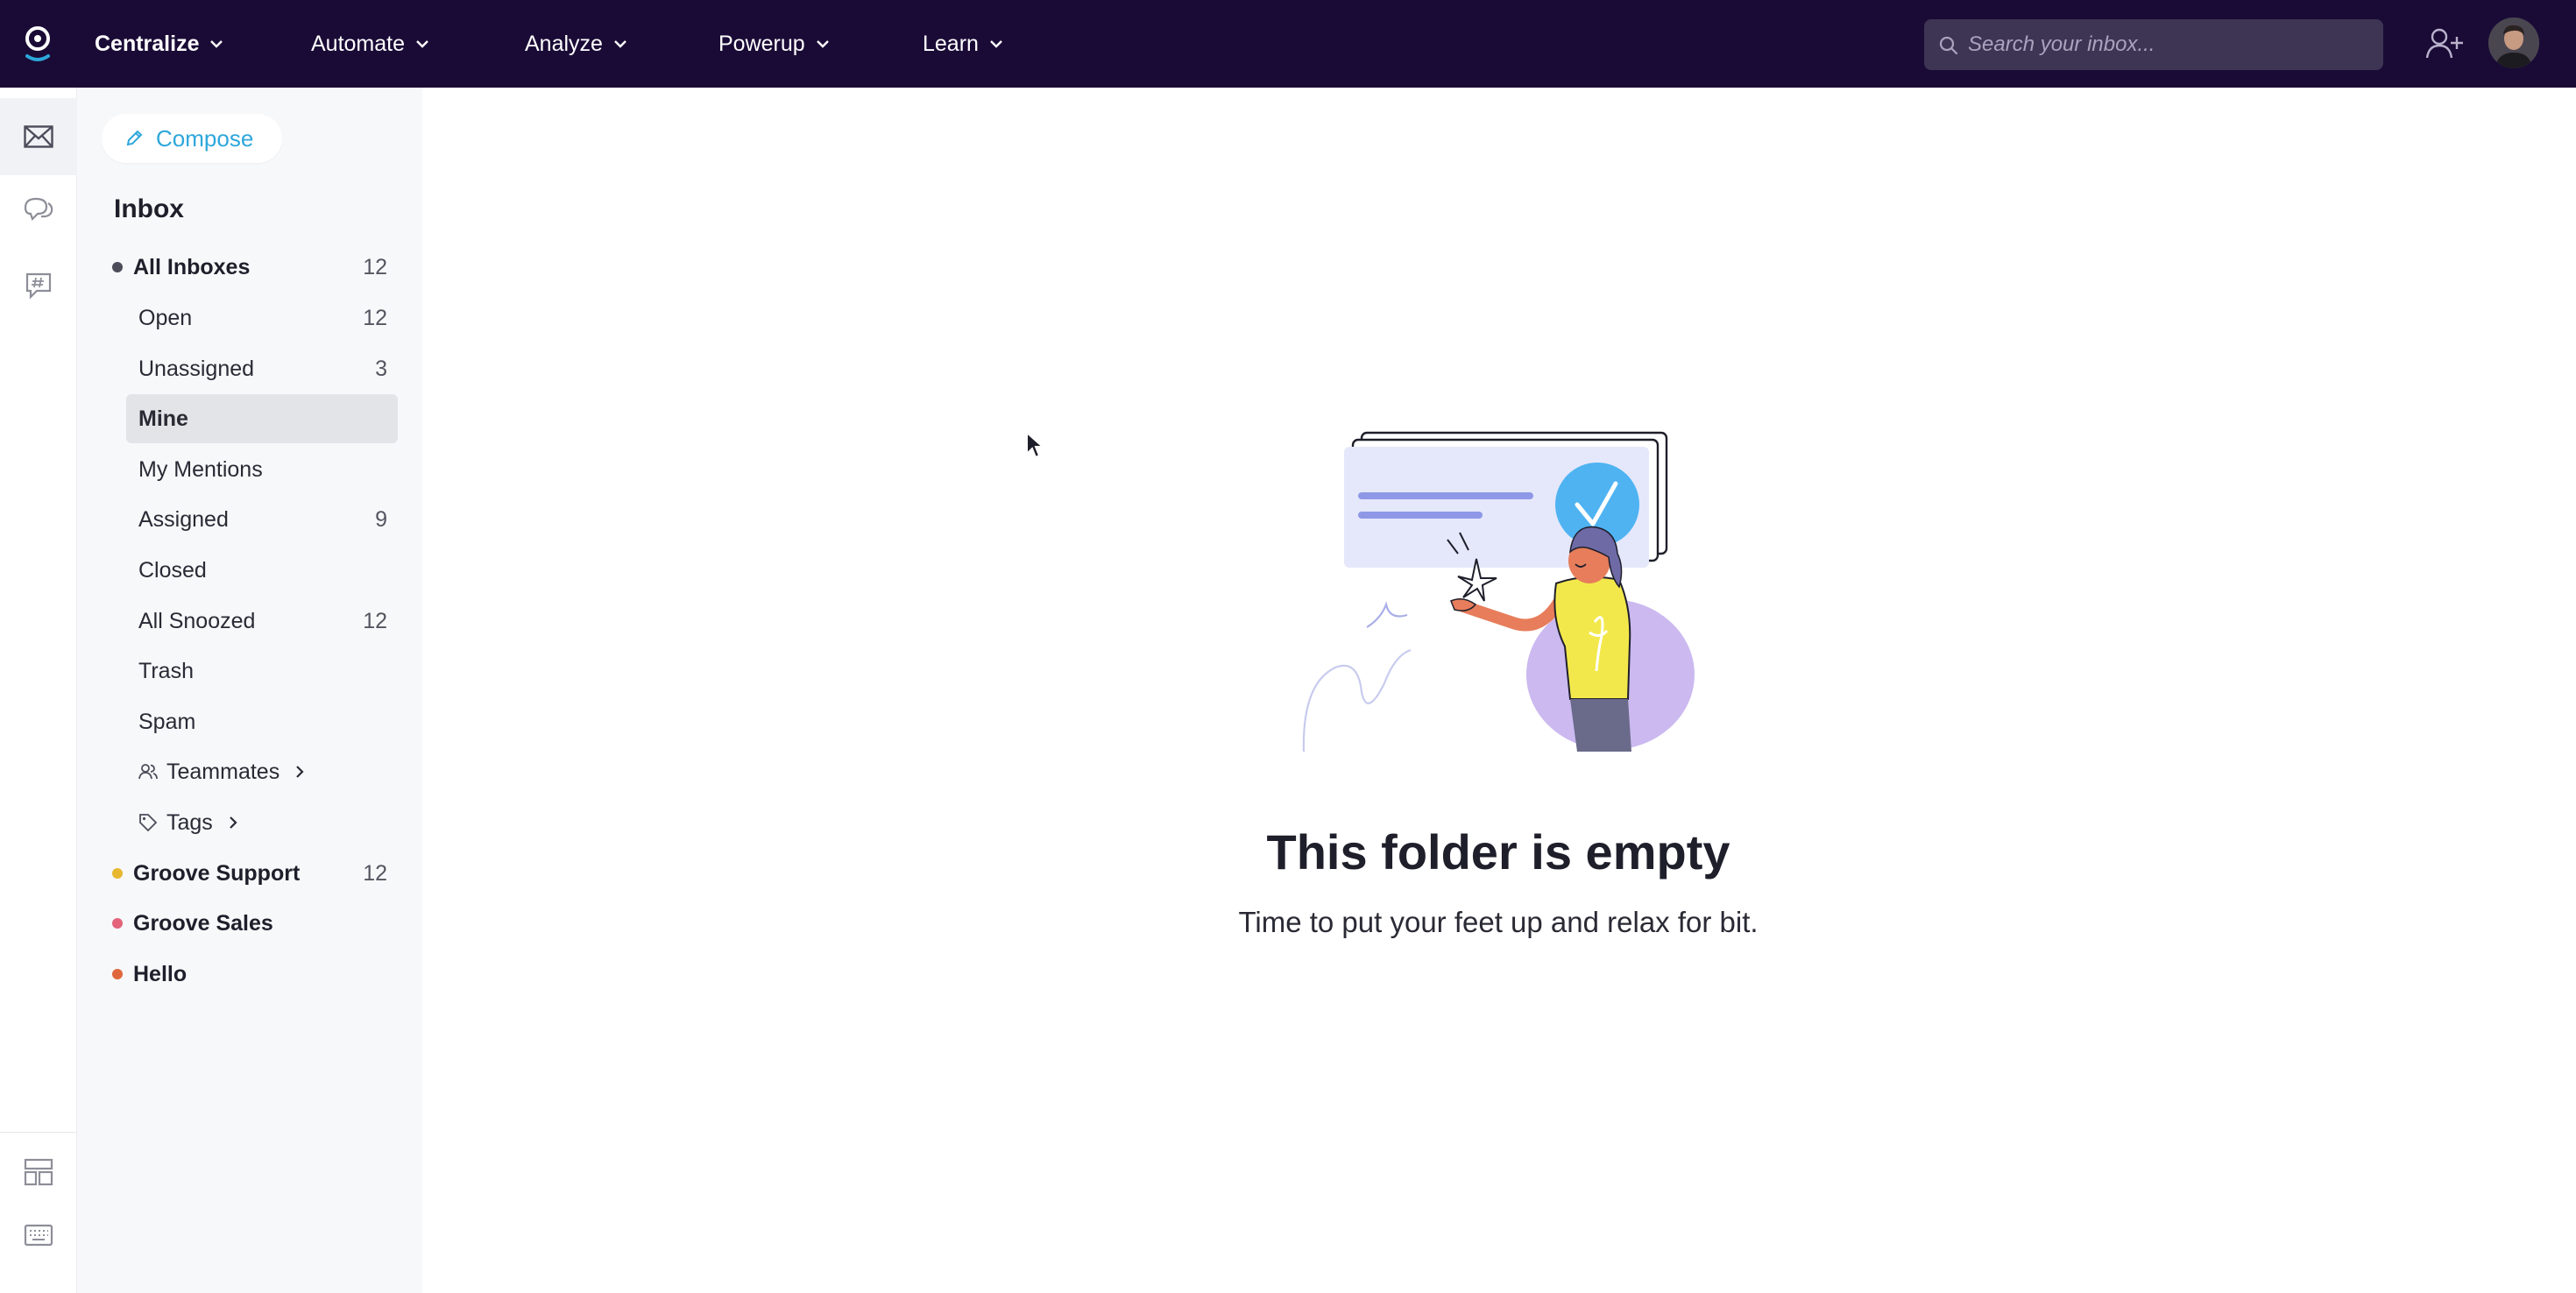  What do you see at coordinates (381, 519) in the screenshot?
I see `folder-count: 9` at bounding box center [381, 519].